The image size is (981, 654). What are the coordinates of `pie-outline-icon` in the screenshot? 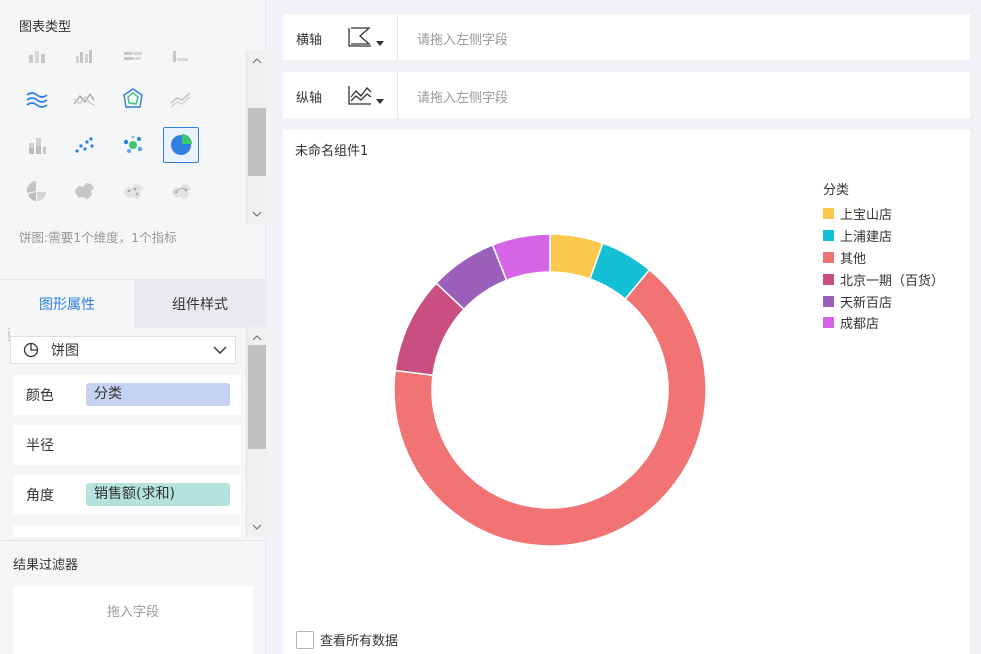 It's located at (31, 350).